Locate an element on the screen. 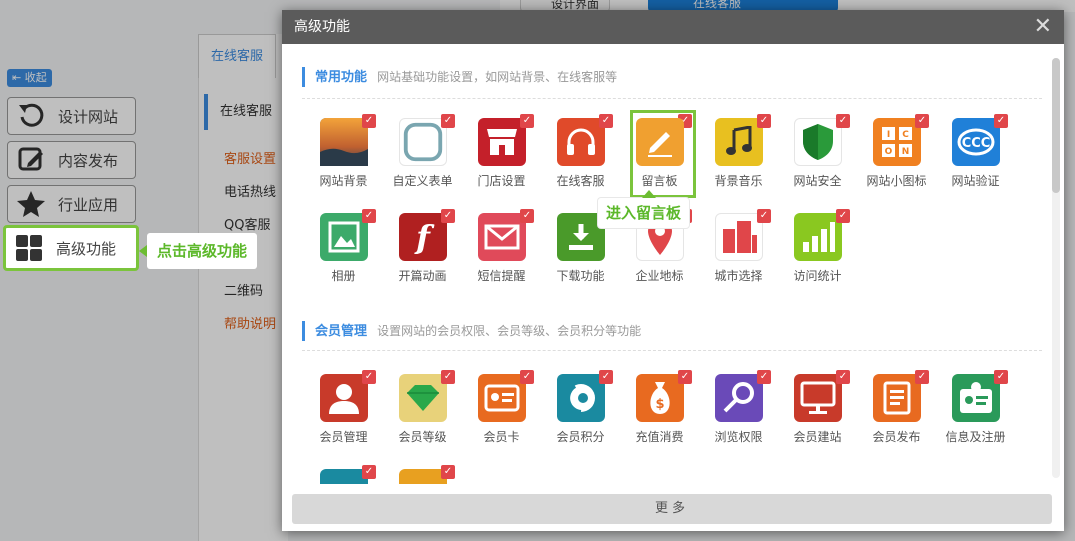 This screenshot has width=1075, height=541. svg-text: O is located at coordinates (888, 152).